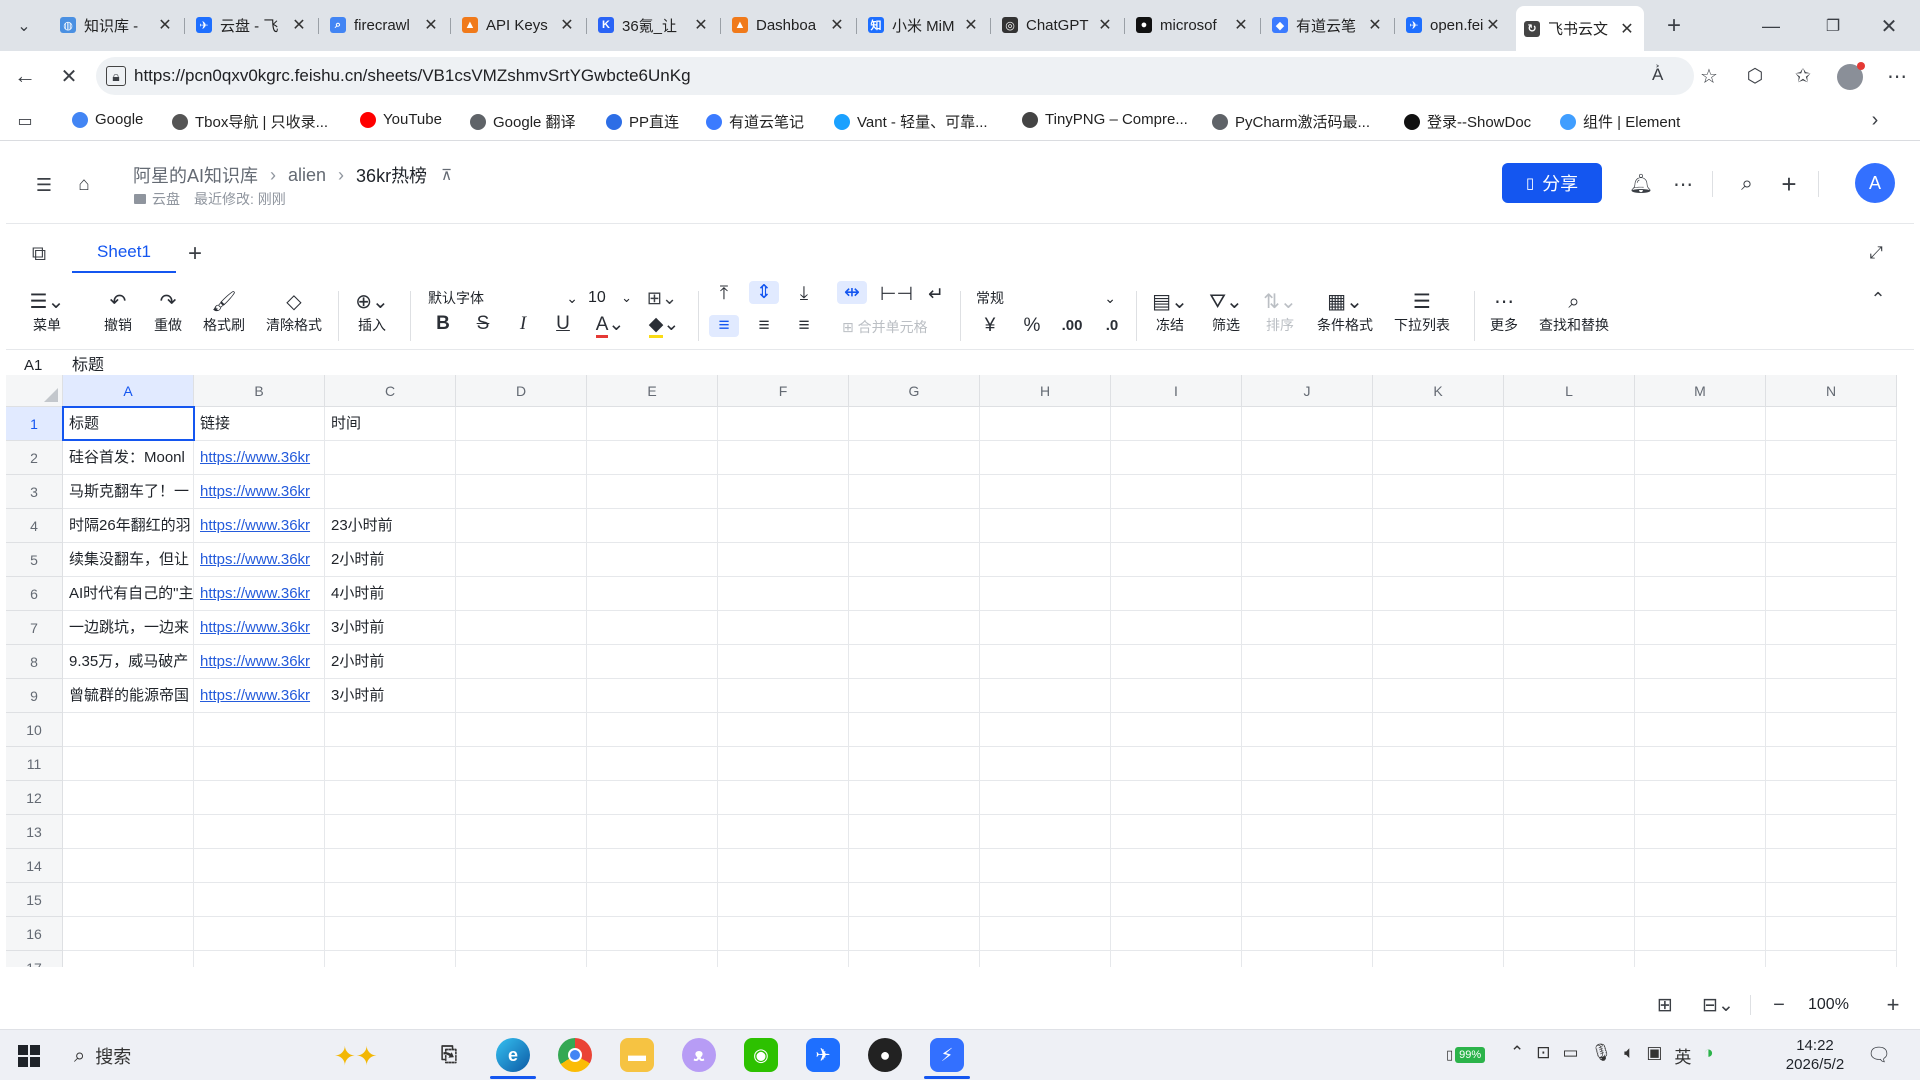 This screenshot has width=1920, height=1080. What do you see at coordinates (1543, 1055) in the screenshot?
I see `network-icon: ⊡` at bounding box center [1543, 1055].